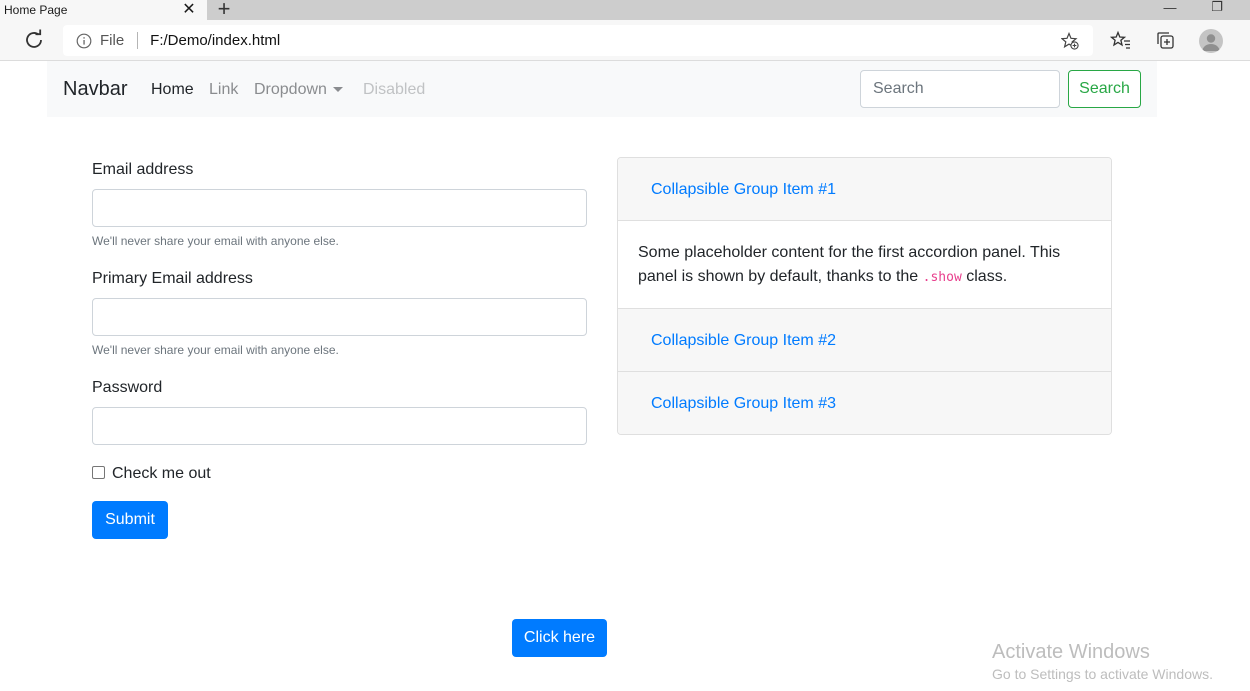 Image resolution: width=1250 pixels, height=691 pixels. Describe the element at coordinates (337, 90) in the screenshot. I see `caret-down-icon` at that location.